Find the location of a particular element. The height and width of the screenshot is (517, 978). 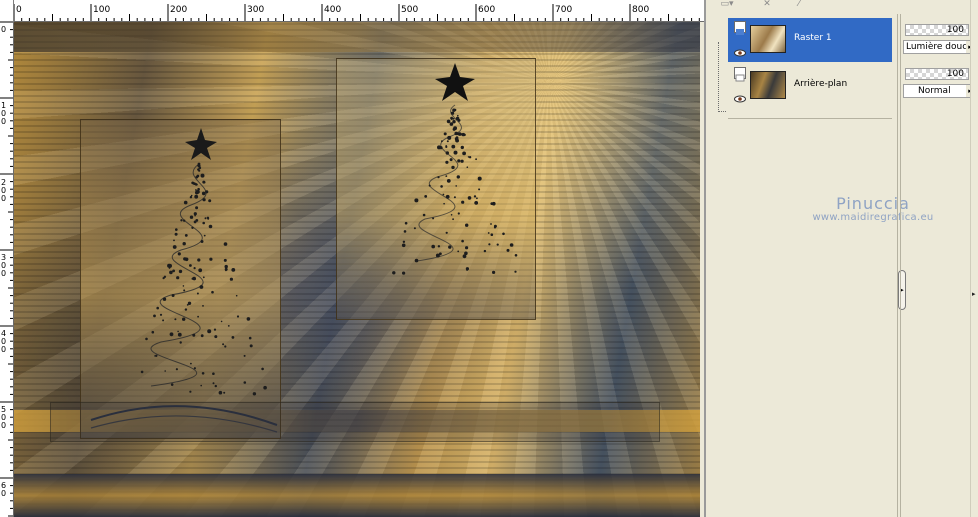

blend-mode-select-raster-1: Lumière douce ▸ is located at coordinates (939, 47).